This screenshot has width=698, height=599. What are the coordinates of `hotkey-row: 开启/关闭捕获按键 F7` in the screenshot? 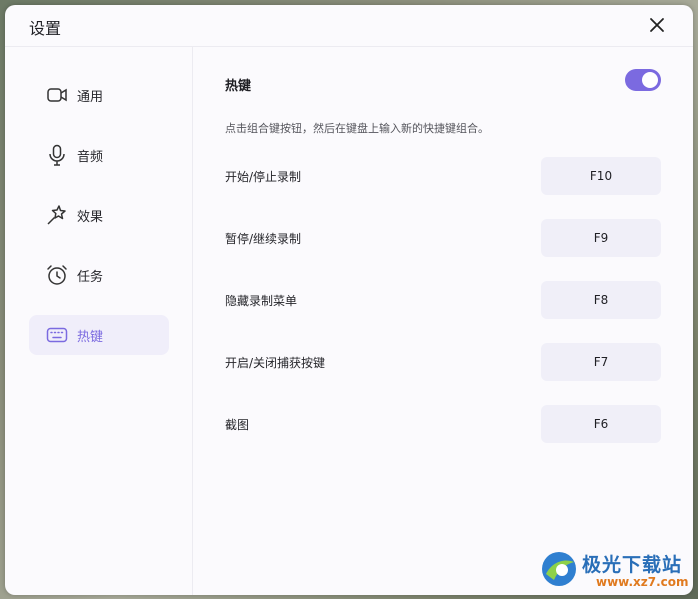 It's located at (443, 362).